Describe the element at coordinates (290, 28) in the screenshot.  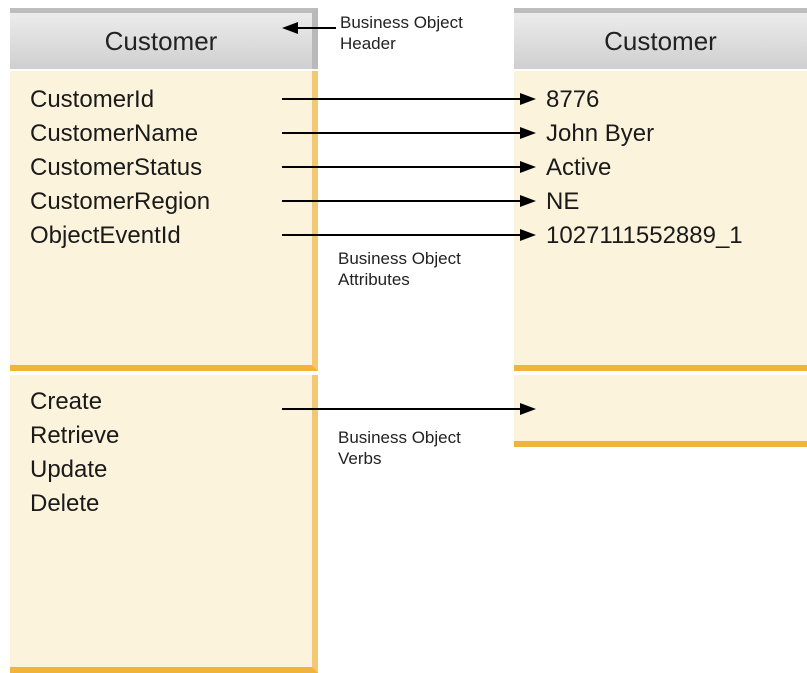
I see `header-pointer-arrowhead` at that location.